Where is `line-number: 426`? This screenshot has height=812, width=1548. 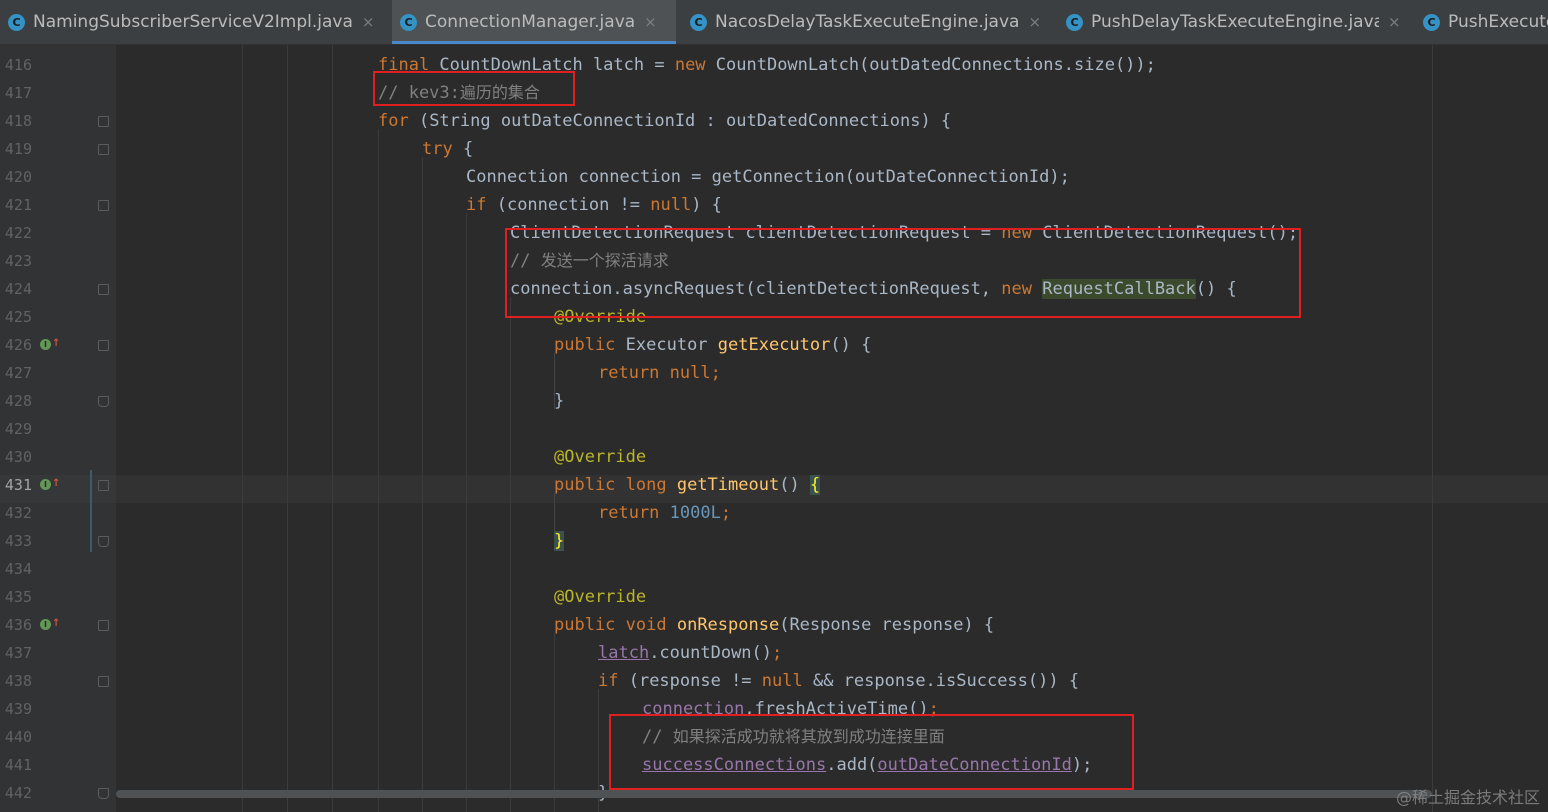 line-number: 426 is located at coordinates (18, 345).